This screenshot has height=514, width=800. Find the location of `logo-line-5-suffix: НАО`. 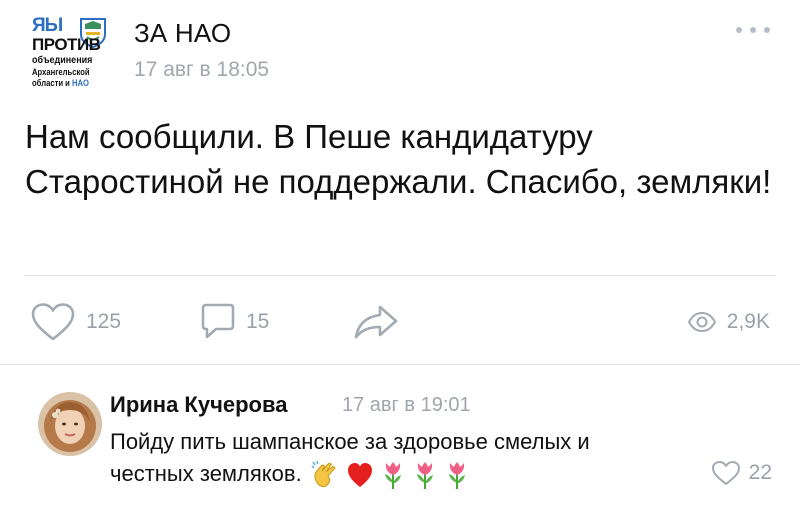

logo-line-5-suffix: НАО is located at coordinates (80, 83).